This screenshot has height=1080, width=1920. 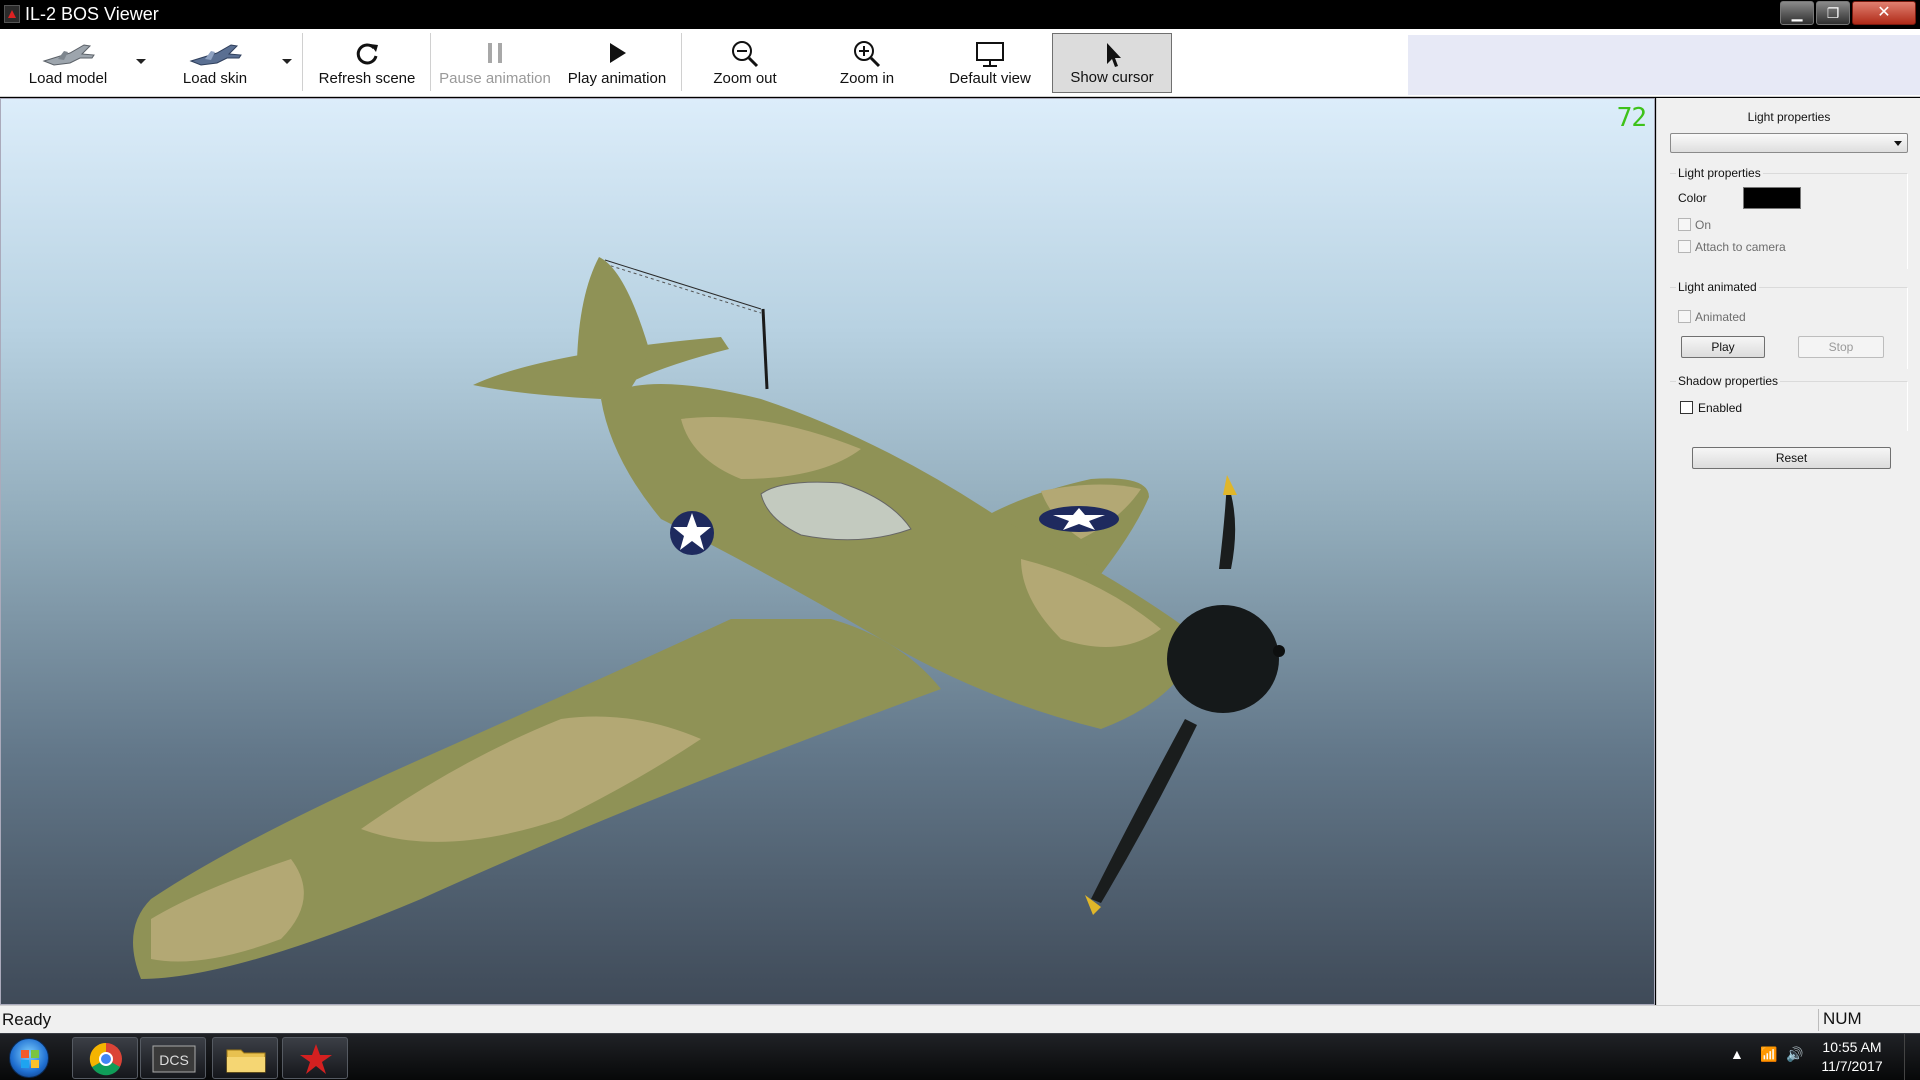 What do you see at coordinates (495, 78) in the screenshot?
I see `pause-animation-label: Pause animation` at bounding box center [495, 78].